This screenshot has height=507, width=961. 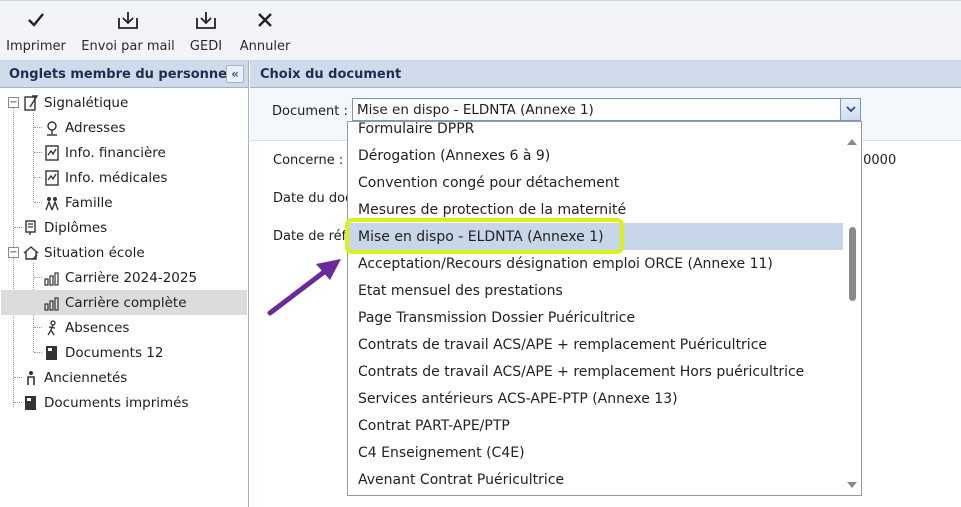 I want to click on close-icon, so click(x=265, y=20).